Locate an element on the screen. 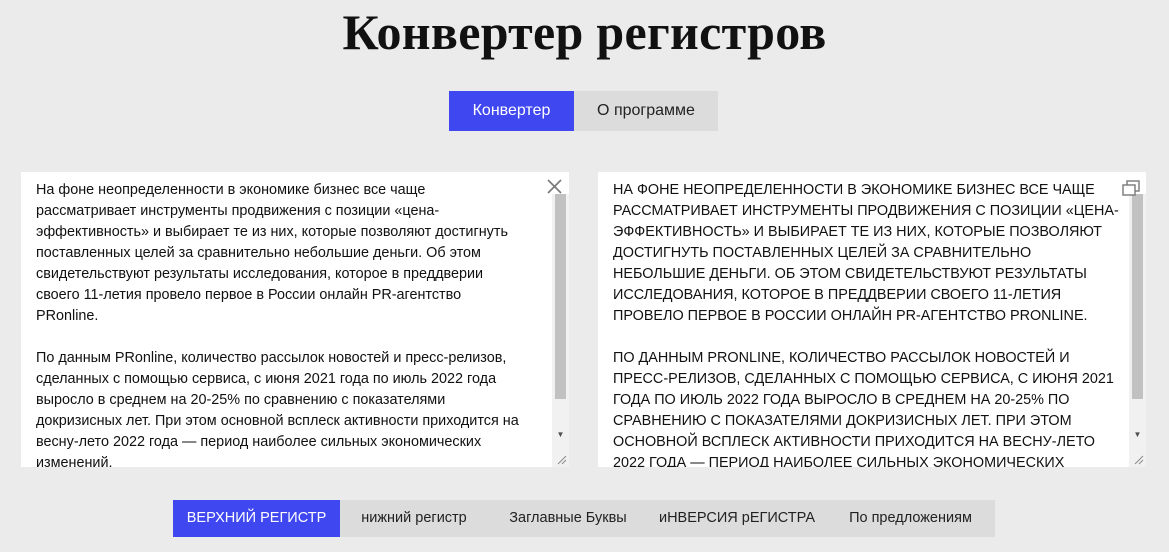  mode-upper-button: ВЕРХНИЙ РЕГИСТР is located at coordinates (256, 518).